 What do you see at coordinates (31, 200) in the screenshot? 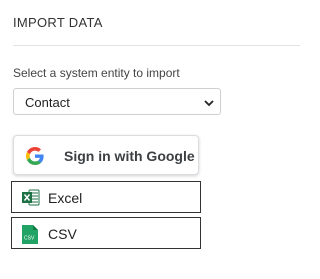
I see `excel-icon` at bounding box center [31, 200].